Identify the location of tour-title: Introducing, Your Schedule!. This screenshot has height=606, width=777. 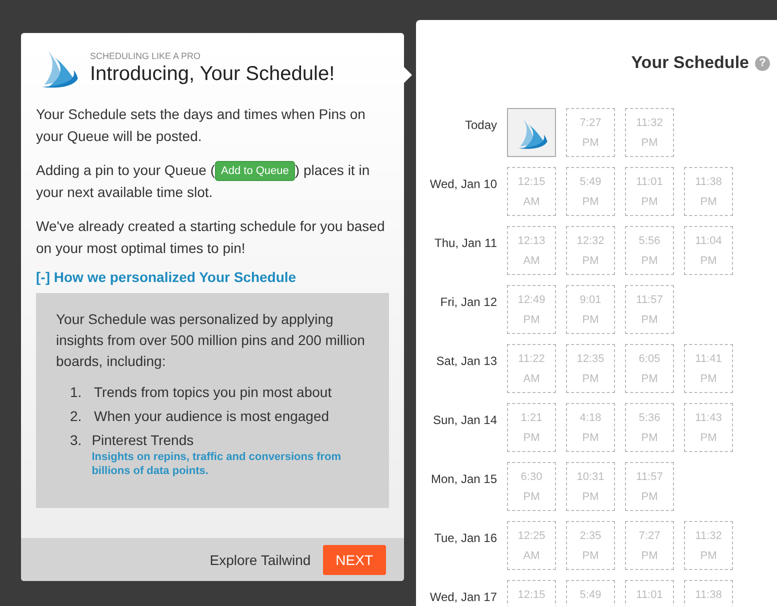
(212, 74).